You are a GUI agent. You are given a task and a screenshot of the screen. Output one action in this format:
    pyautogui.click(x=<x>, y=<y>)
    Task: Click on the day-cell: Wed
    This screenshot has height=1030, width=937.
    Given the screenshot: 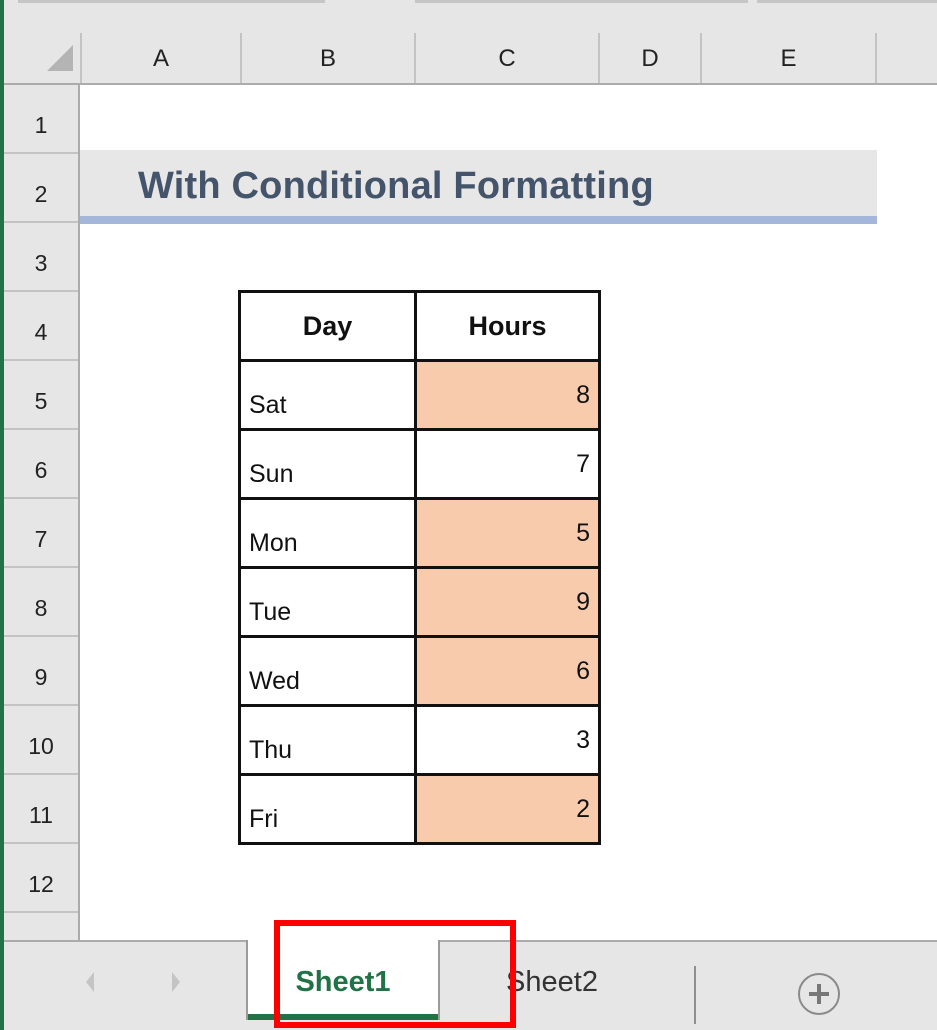 What is the action you would take?
    pyautogui.click(x=327, y=671)
    